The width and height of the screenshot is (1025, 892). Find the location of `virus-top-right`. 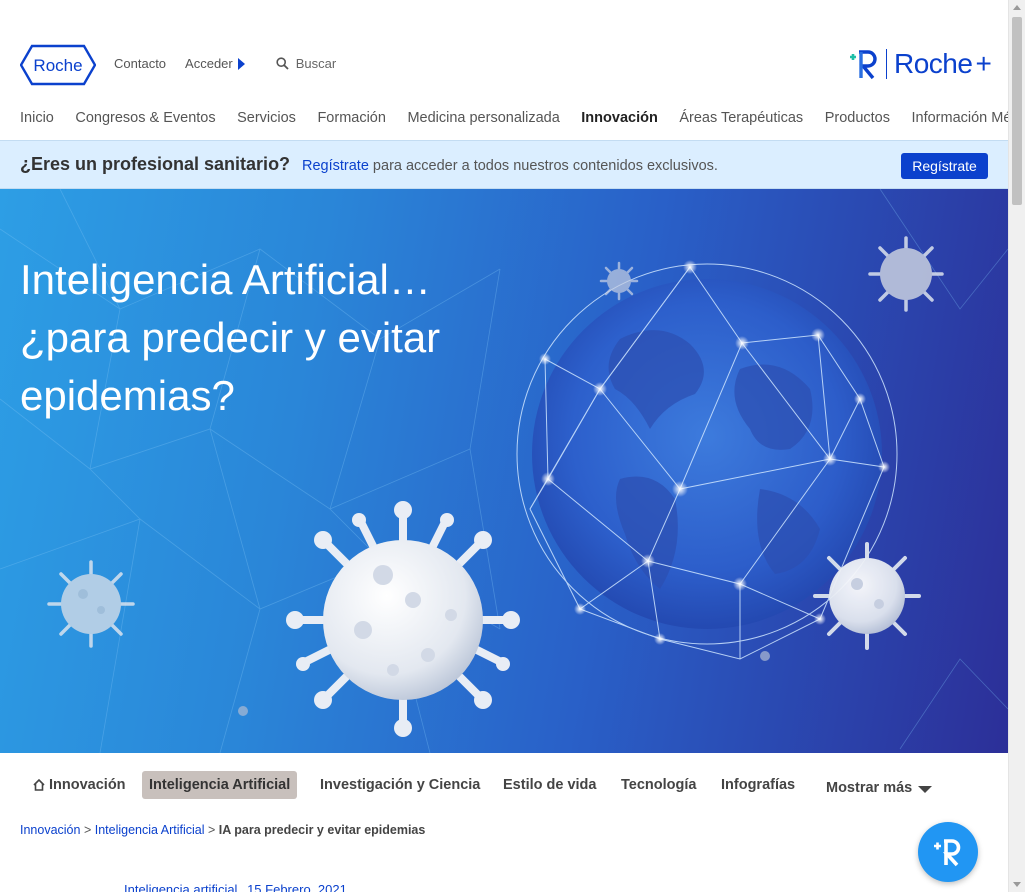

virus-top-right is located at coordinates (906, 274).